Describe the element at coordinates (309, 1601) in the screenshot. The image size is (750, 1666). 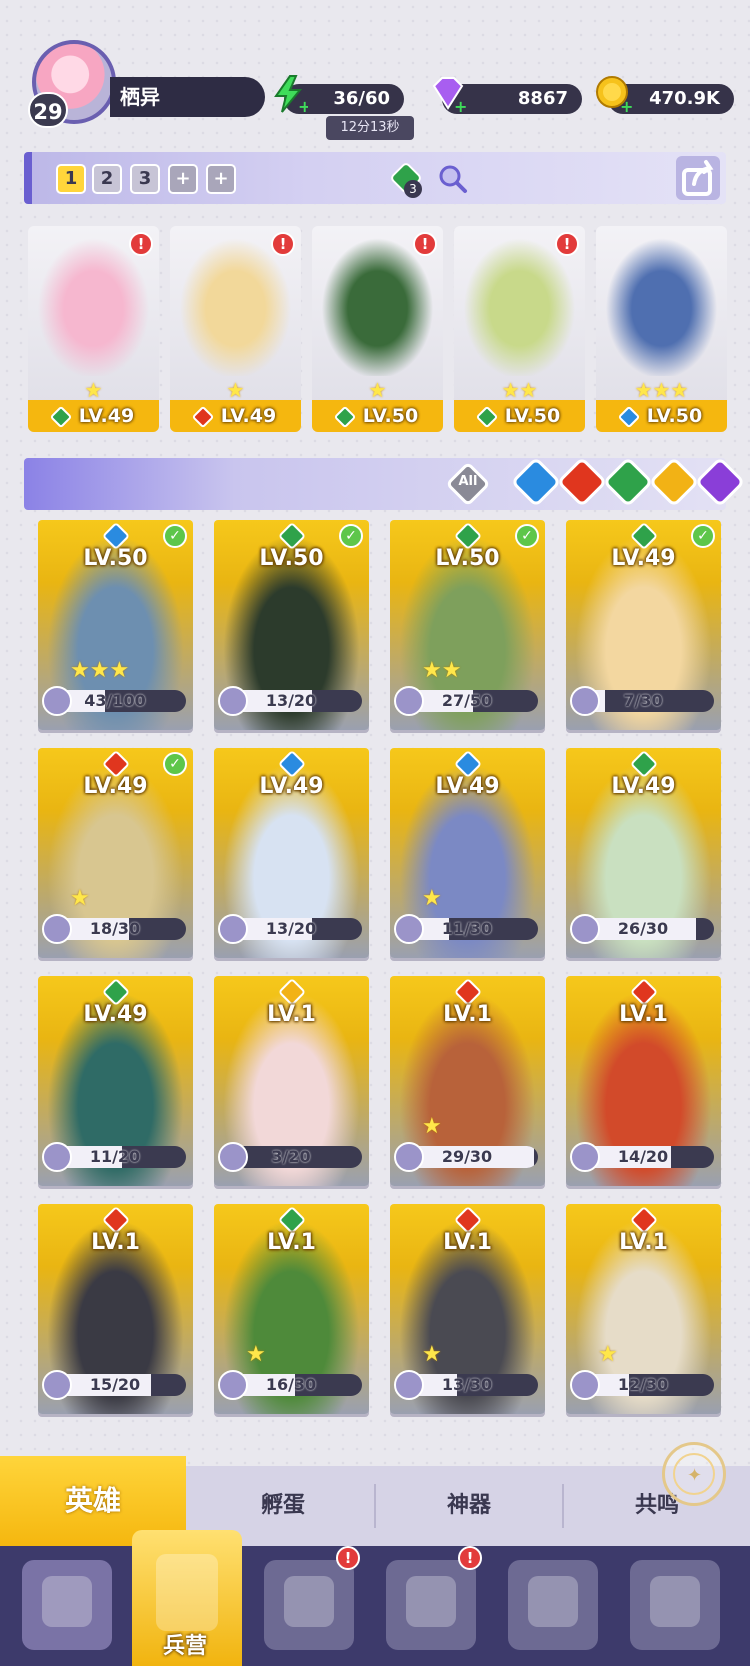
I see `book-icon` at that location.